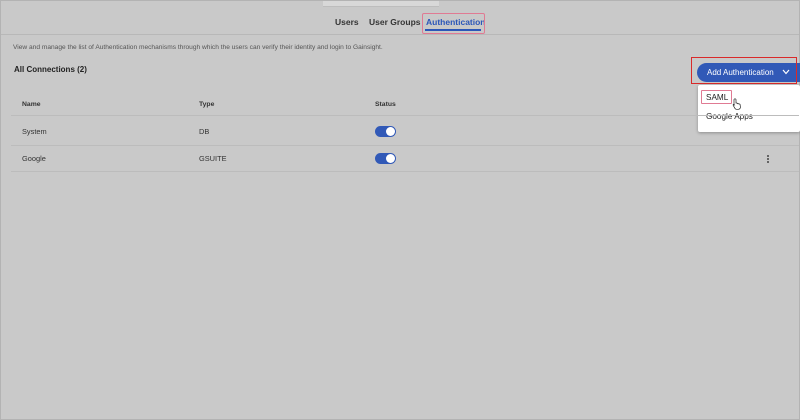 Image resolution: width=800 pixels, height=420 pixels. What do you see at coordinates (207, 104) in the screenshot?
I see `column-header-type: Type` at bounding box center [207, 104].